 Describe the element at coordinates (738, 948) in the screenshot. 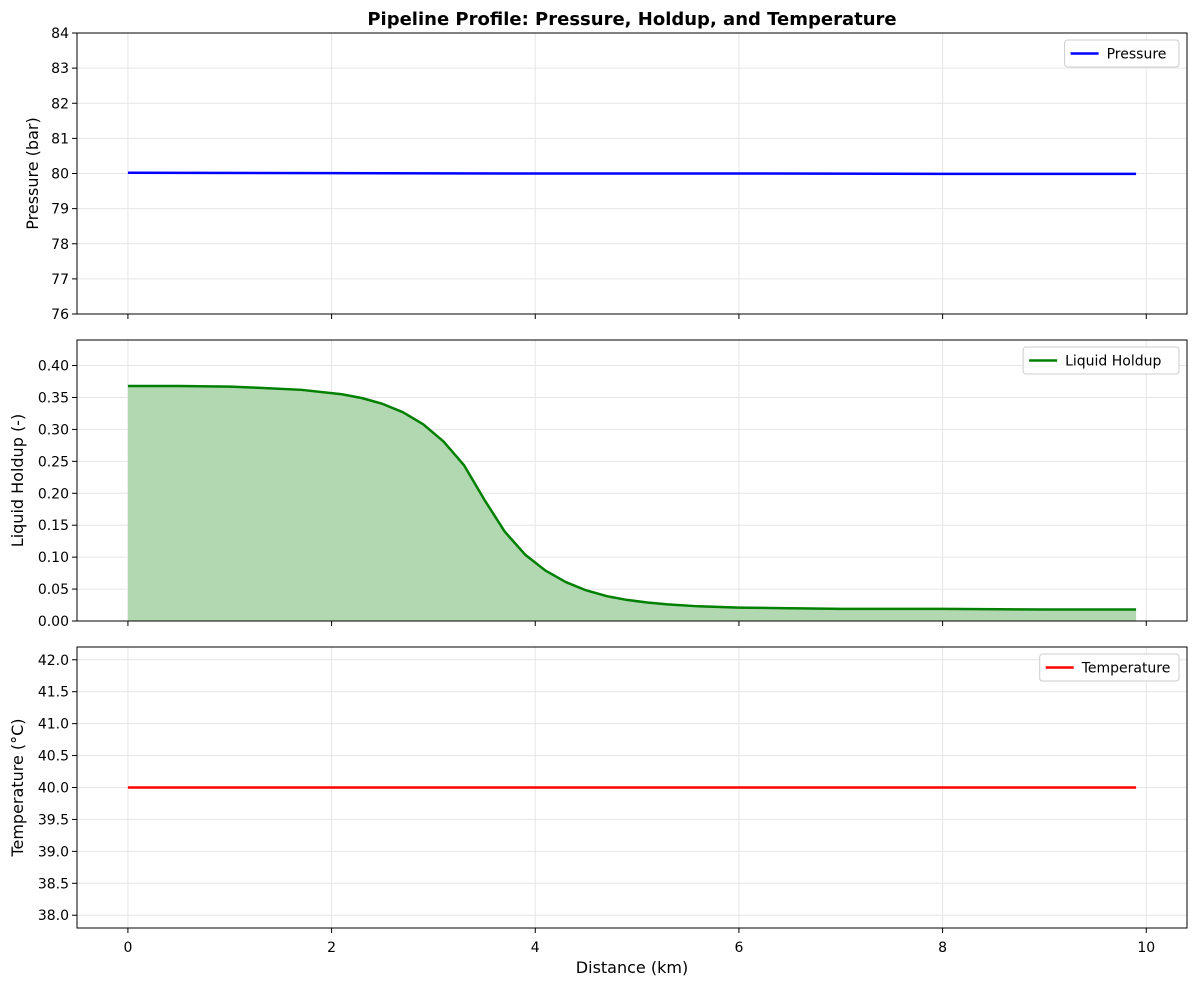

I see `temperature-xtick-label-3: 6` at that location.